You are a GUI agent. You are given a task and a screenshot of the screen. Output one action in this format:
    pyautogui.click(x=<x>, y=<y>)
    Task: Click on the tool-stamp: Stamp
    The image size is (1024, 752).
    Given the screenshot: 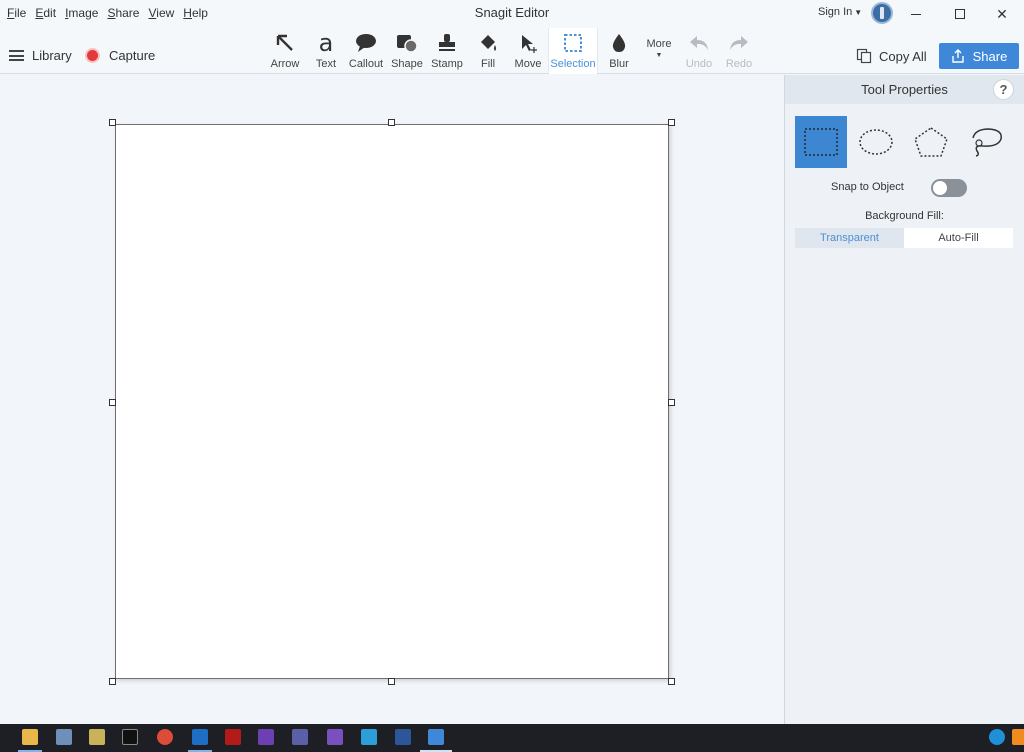 What is the action you would take?
    pyautogui.click(x=447, y=51)
    